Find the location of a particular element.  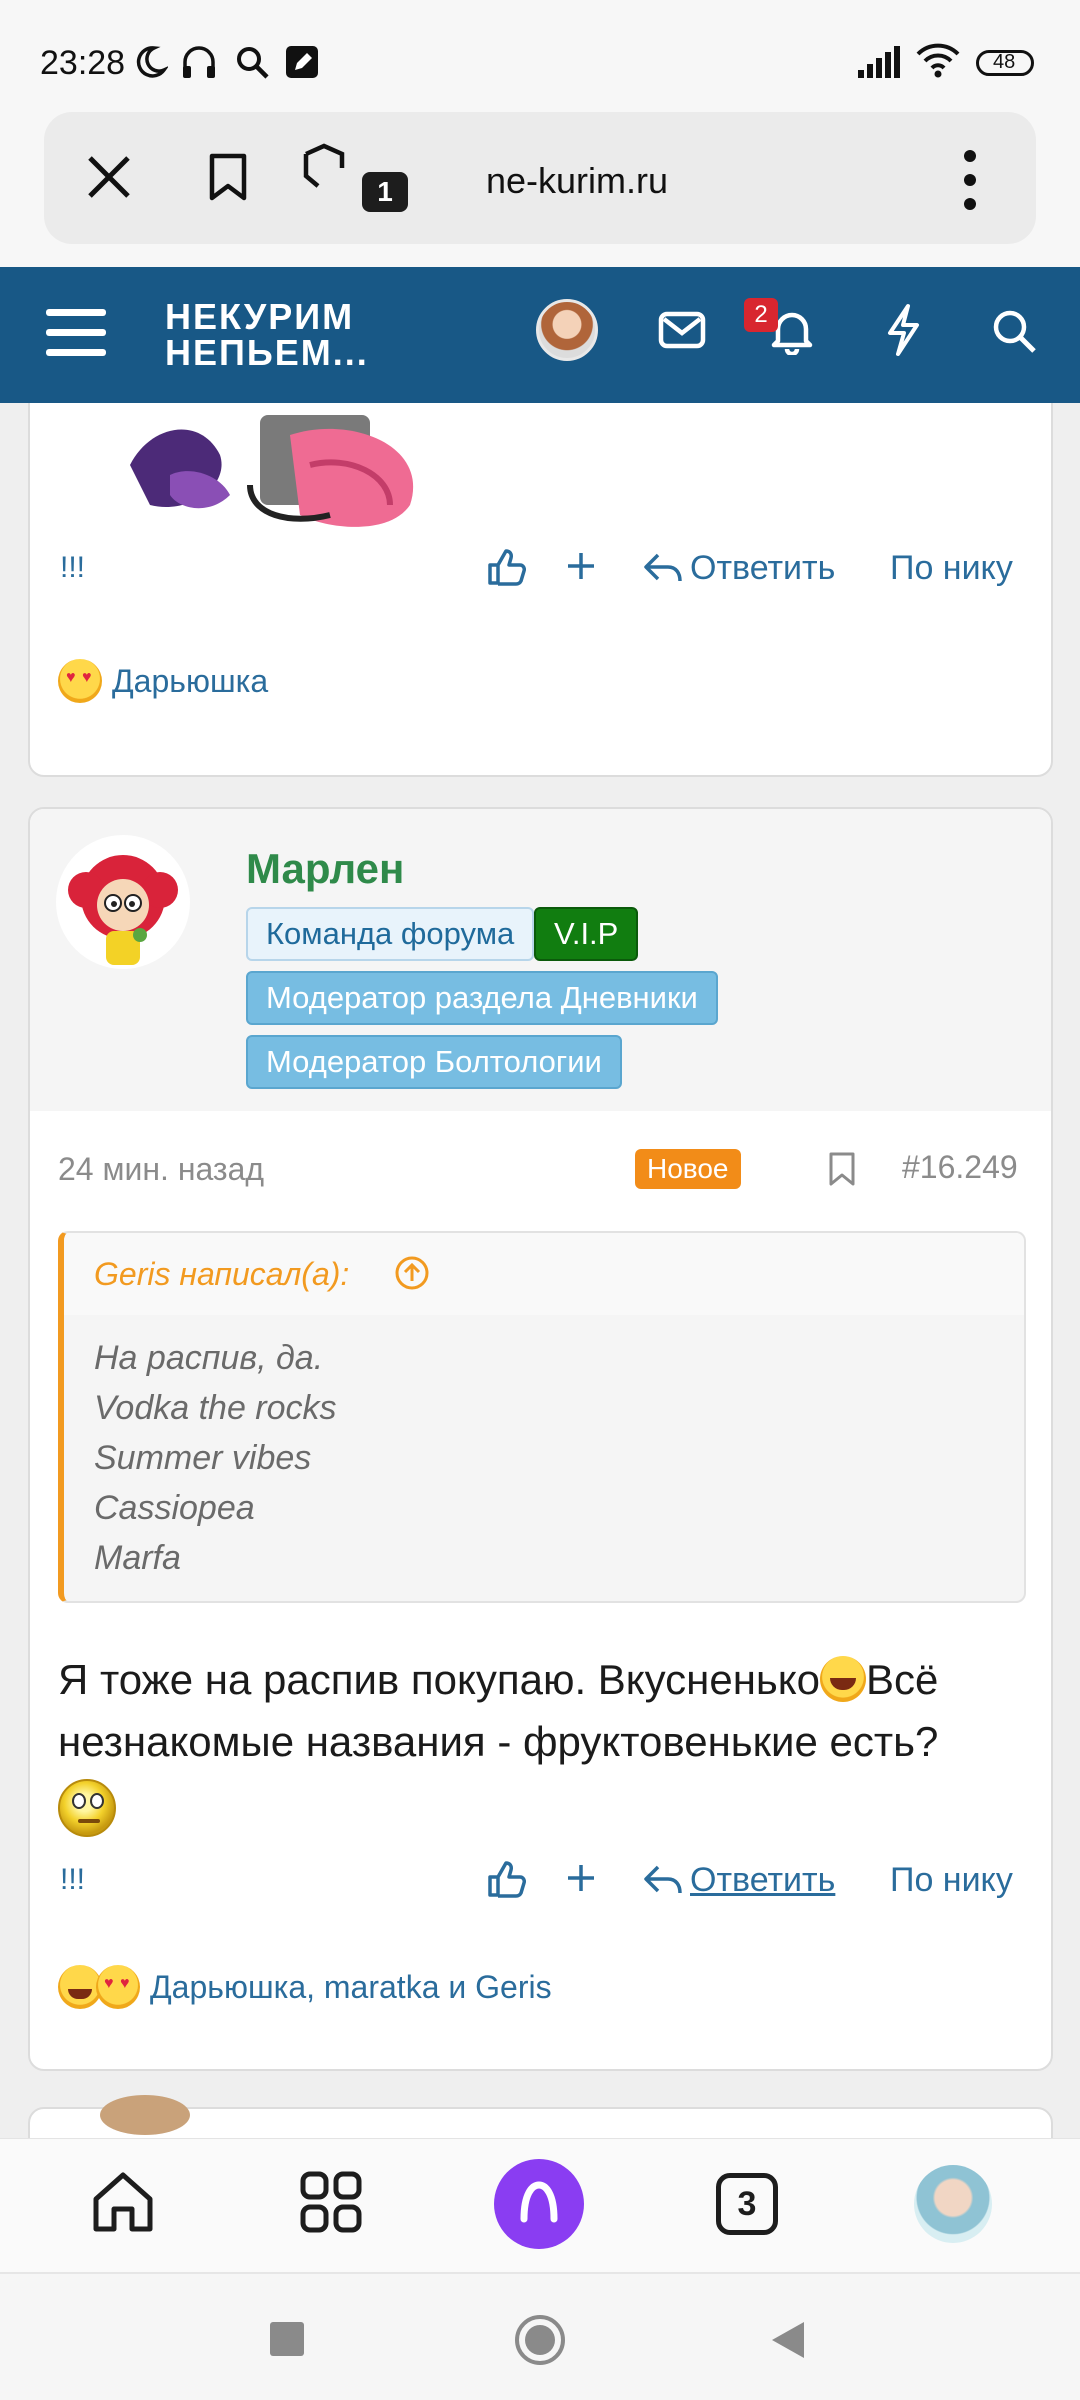

browser-bottom-nav: 3 is located at coordinates (540, 2205).